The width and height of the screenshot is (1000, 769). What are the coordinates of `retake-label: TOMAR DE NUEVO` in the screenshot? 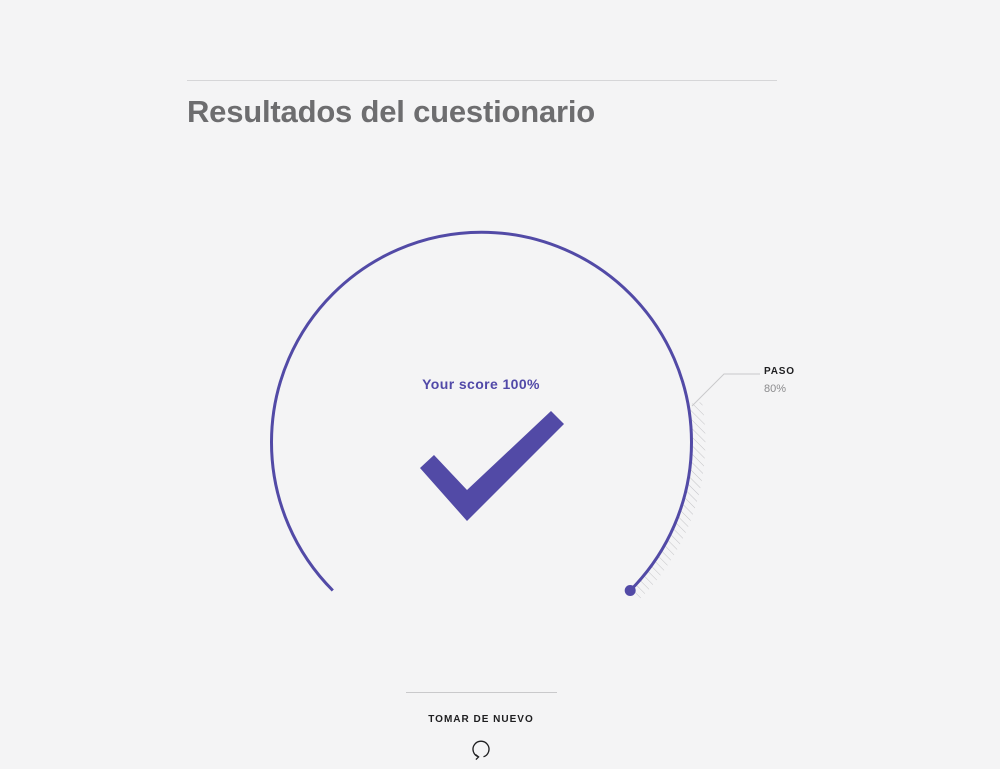 It's located at (481, 719).